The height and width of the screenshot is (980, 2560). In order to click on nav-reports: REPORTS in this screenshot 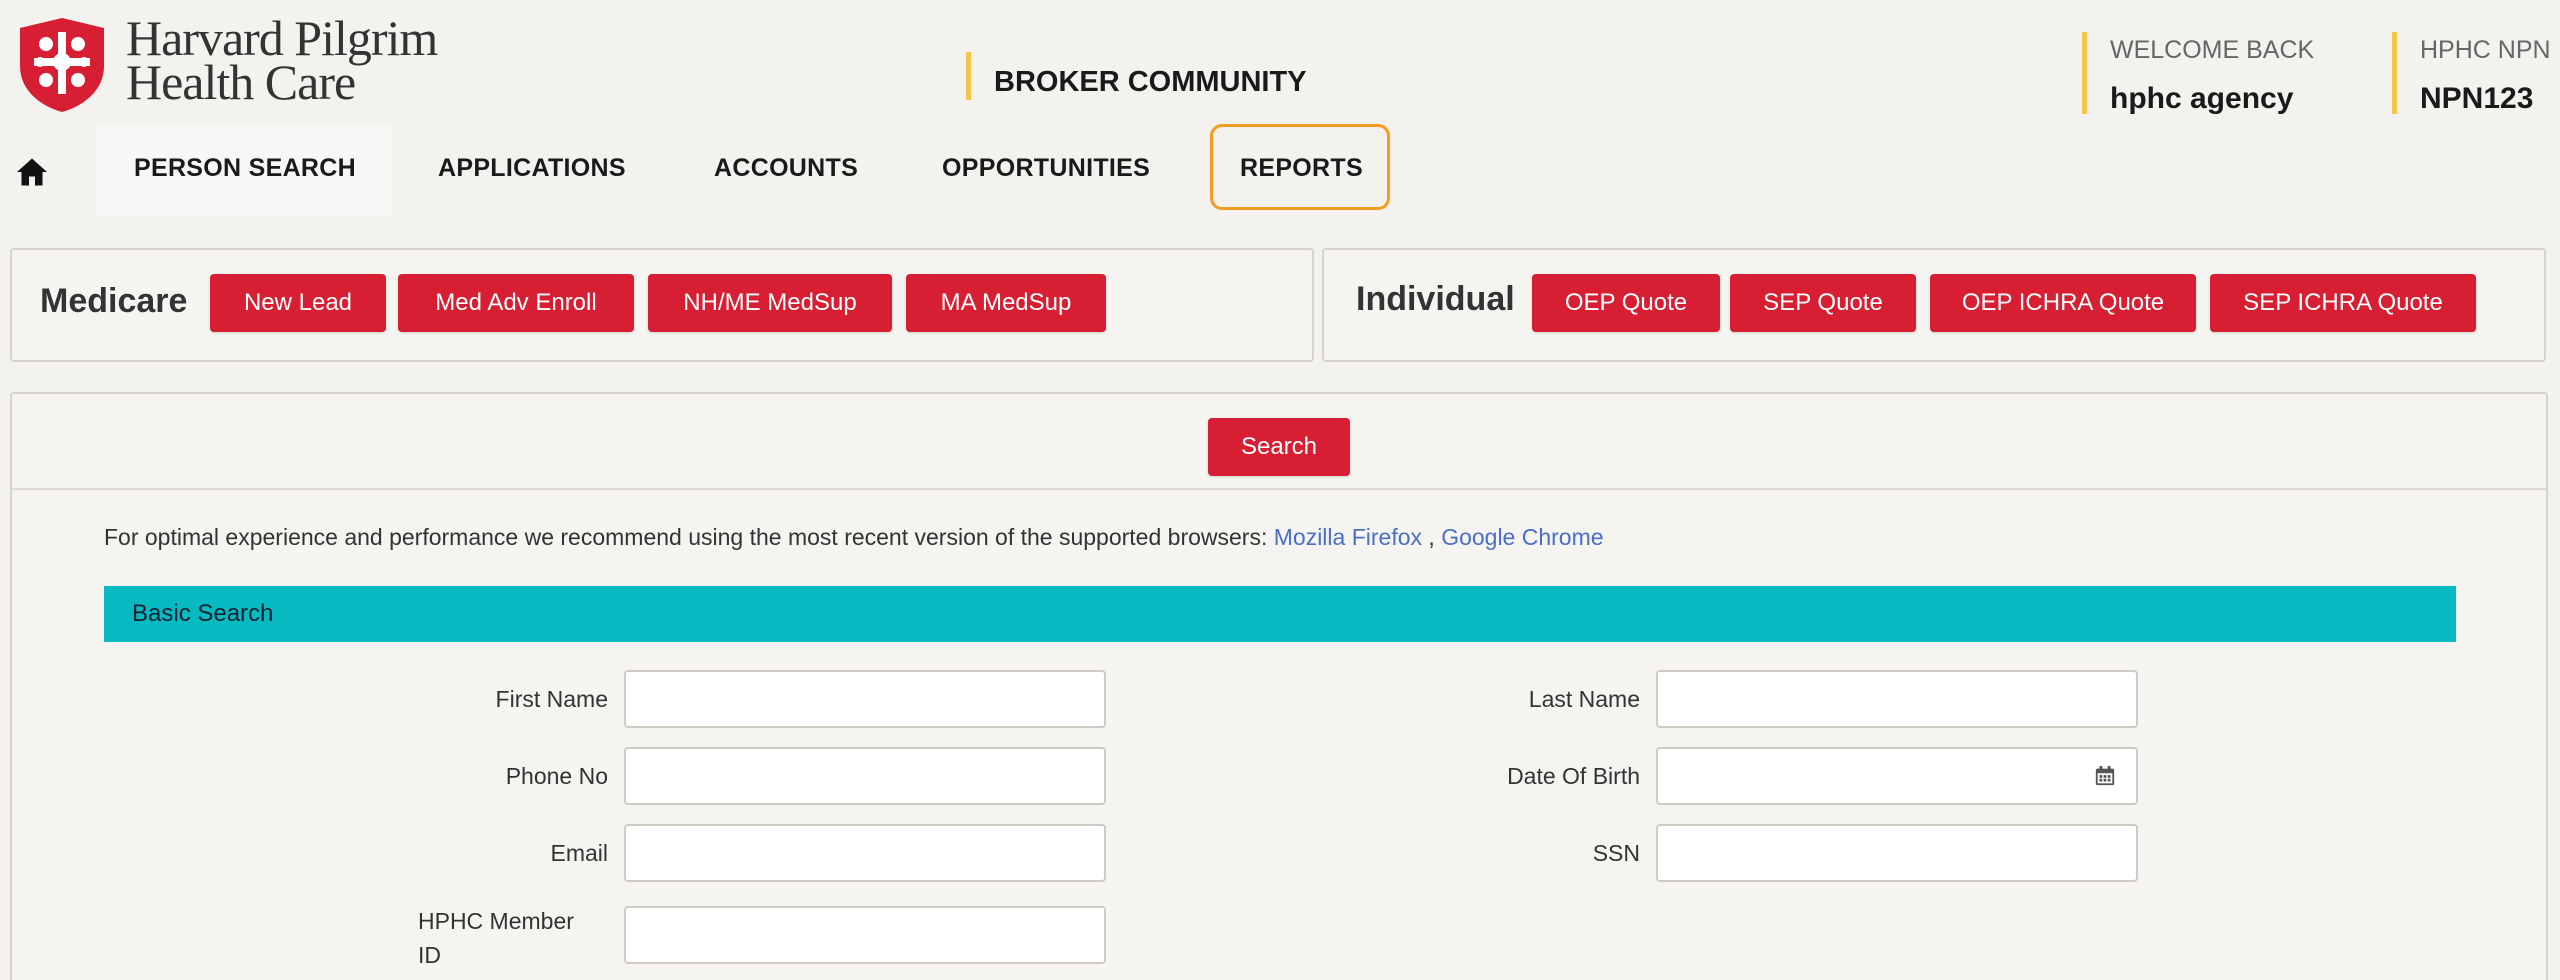, I will do `click(1301, 168)`.